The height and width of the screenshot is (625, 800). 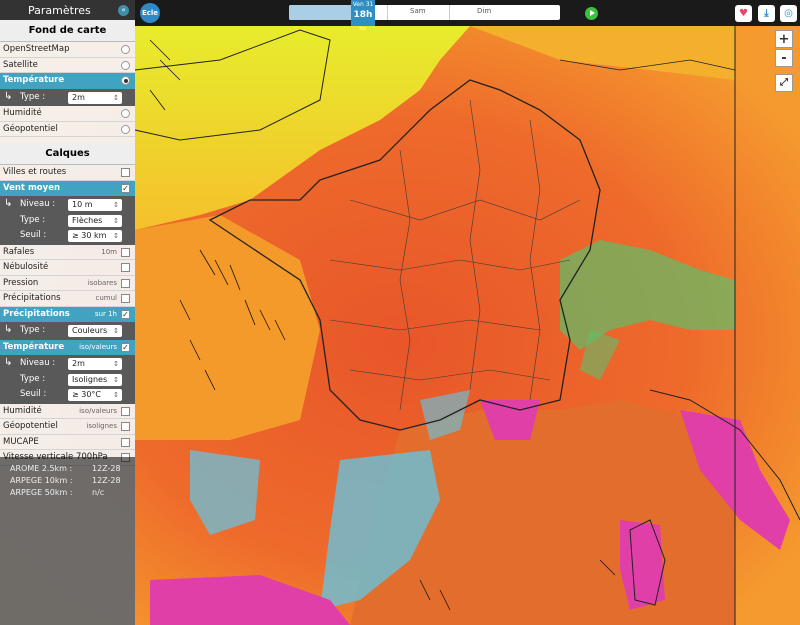 What do you see at coordinates (484, 11) in the screenshot?
I see `timeline-day: Dim` at bounding box center [484, 11].